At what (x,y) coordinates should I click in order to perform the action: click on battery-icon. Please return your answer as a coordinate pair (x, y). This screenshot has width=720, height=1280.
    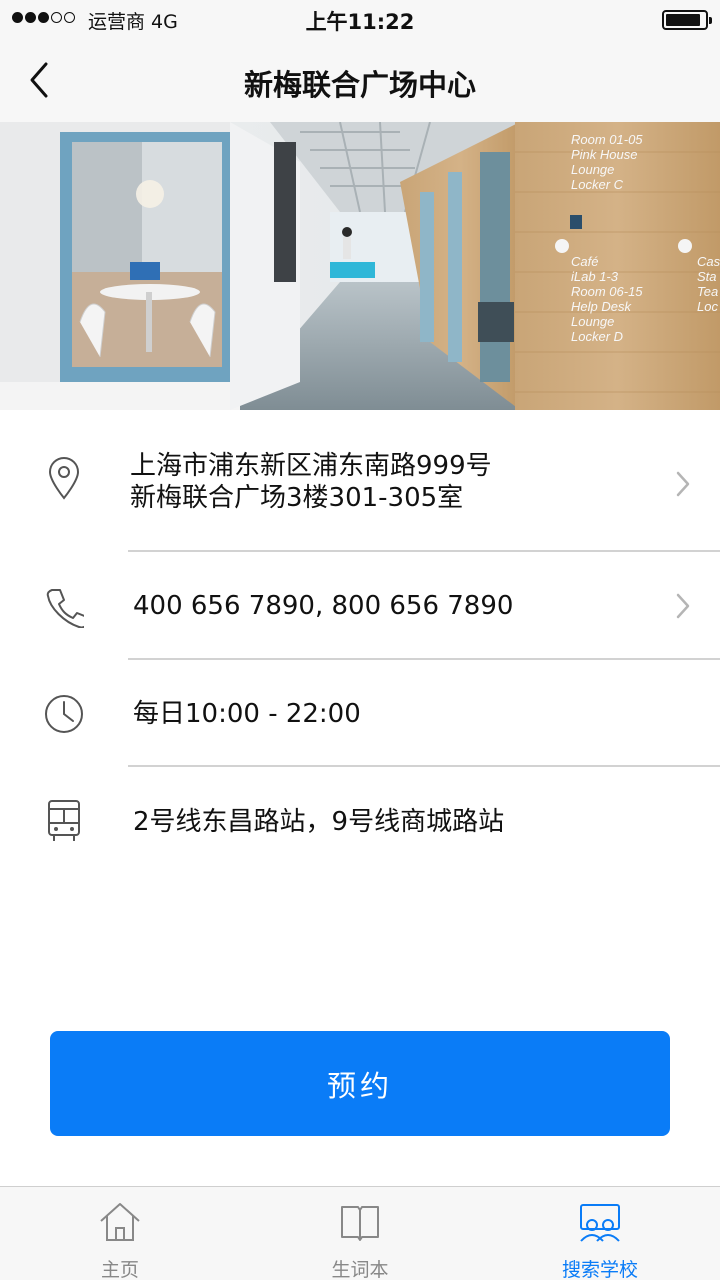
    Looking at the image, I should click on (687, 20).